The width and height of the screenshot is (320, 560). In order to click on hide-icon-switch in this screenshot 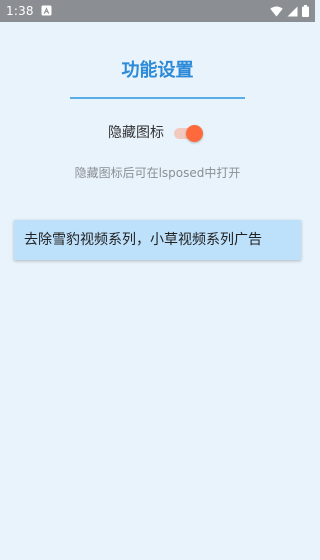, I will do `click(189, 133)`.